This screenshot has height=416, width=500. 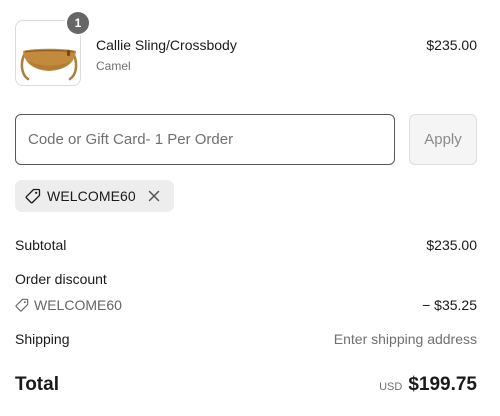 What do you see at coordinates (205, 139) in the screenshot?
I see `discount-code-input` at bounding box center [205, 139].